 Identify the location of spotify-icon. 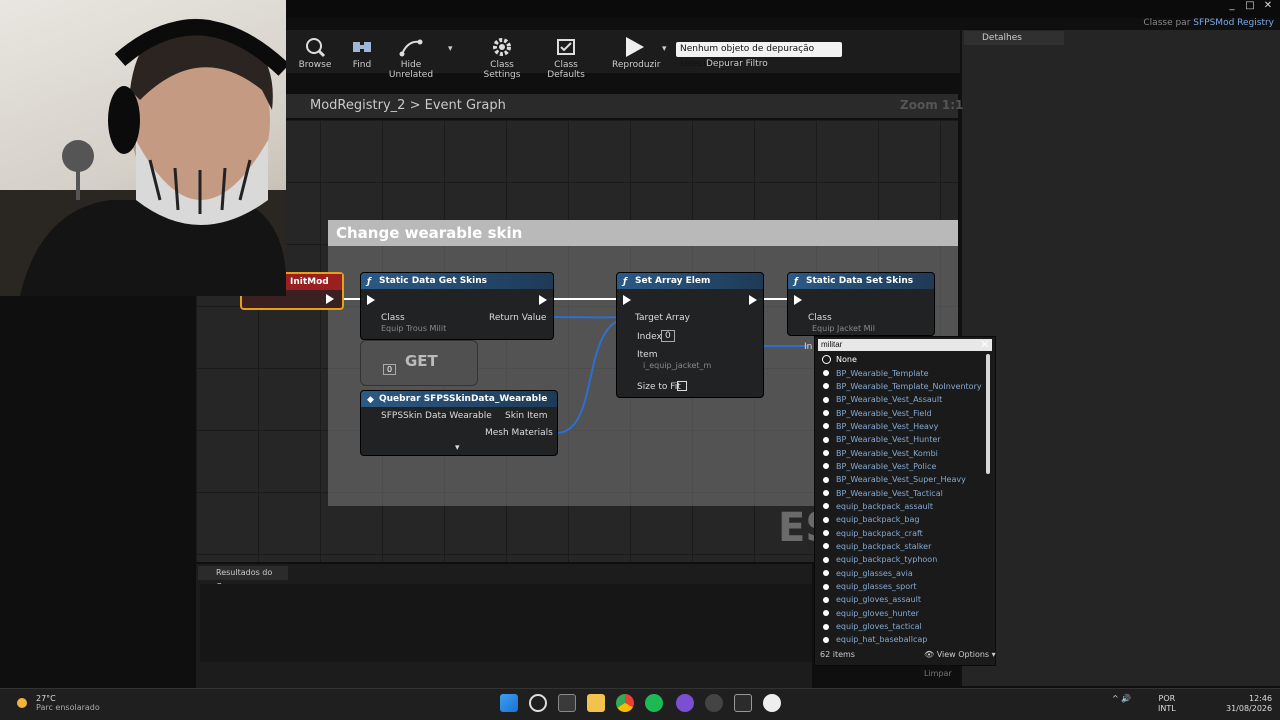
(654, 703).